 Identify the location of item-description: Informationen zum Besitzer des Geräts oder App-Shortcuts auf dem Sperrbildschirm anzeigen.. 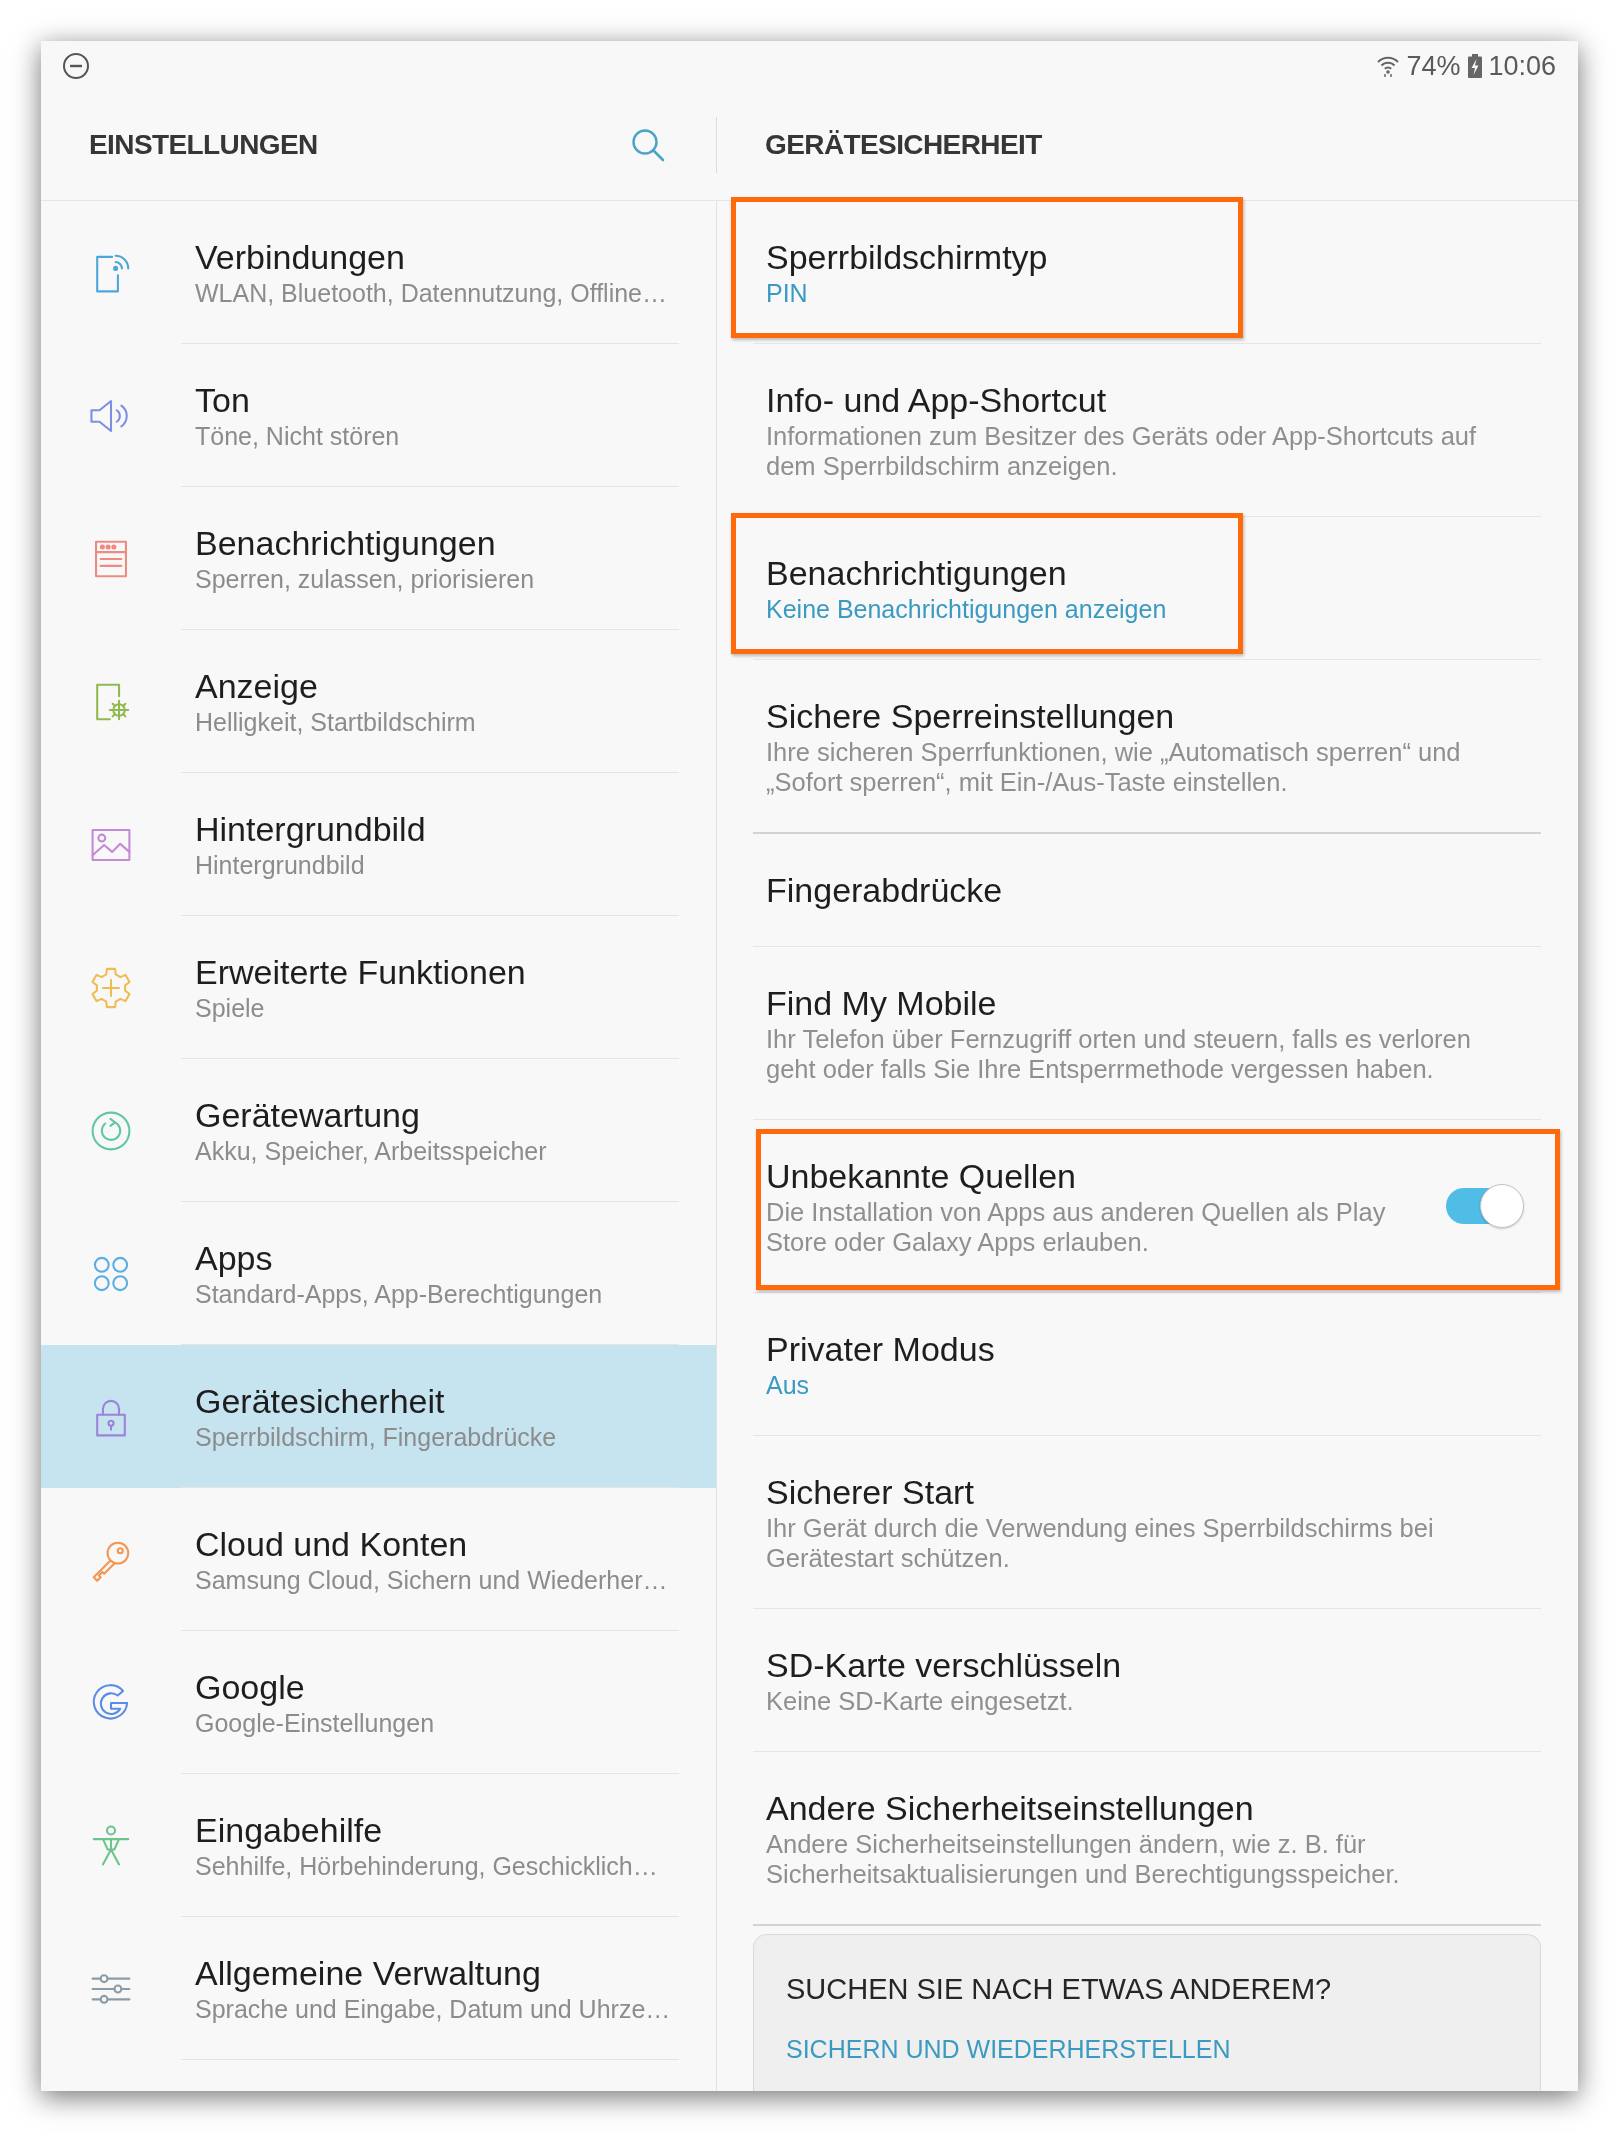
(1122, 451).